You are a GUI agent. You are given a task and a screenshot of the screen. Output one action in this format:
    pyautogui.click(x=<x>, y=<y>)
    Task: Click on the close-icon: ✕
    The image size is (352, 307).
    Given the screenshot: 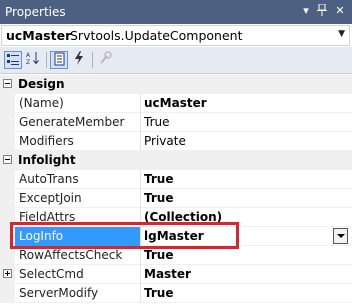 What is the action you would take?
    pyautogui.click(x=340, y=11)
    